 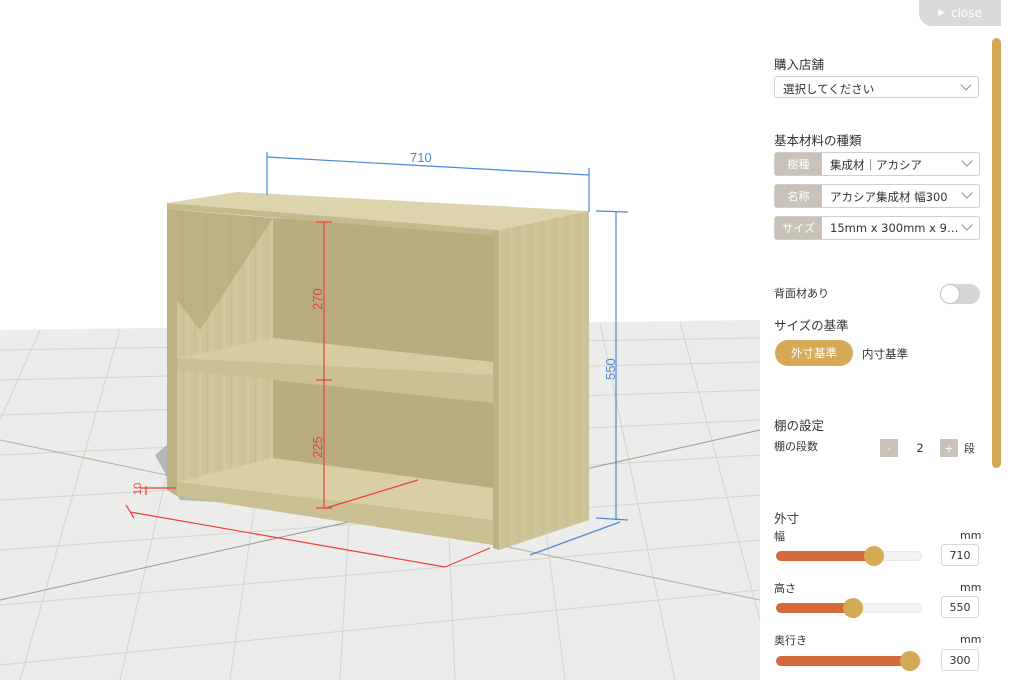 I want to click on height-unit: mm, so click(x=971, y=587).